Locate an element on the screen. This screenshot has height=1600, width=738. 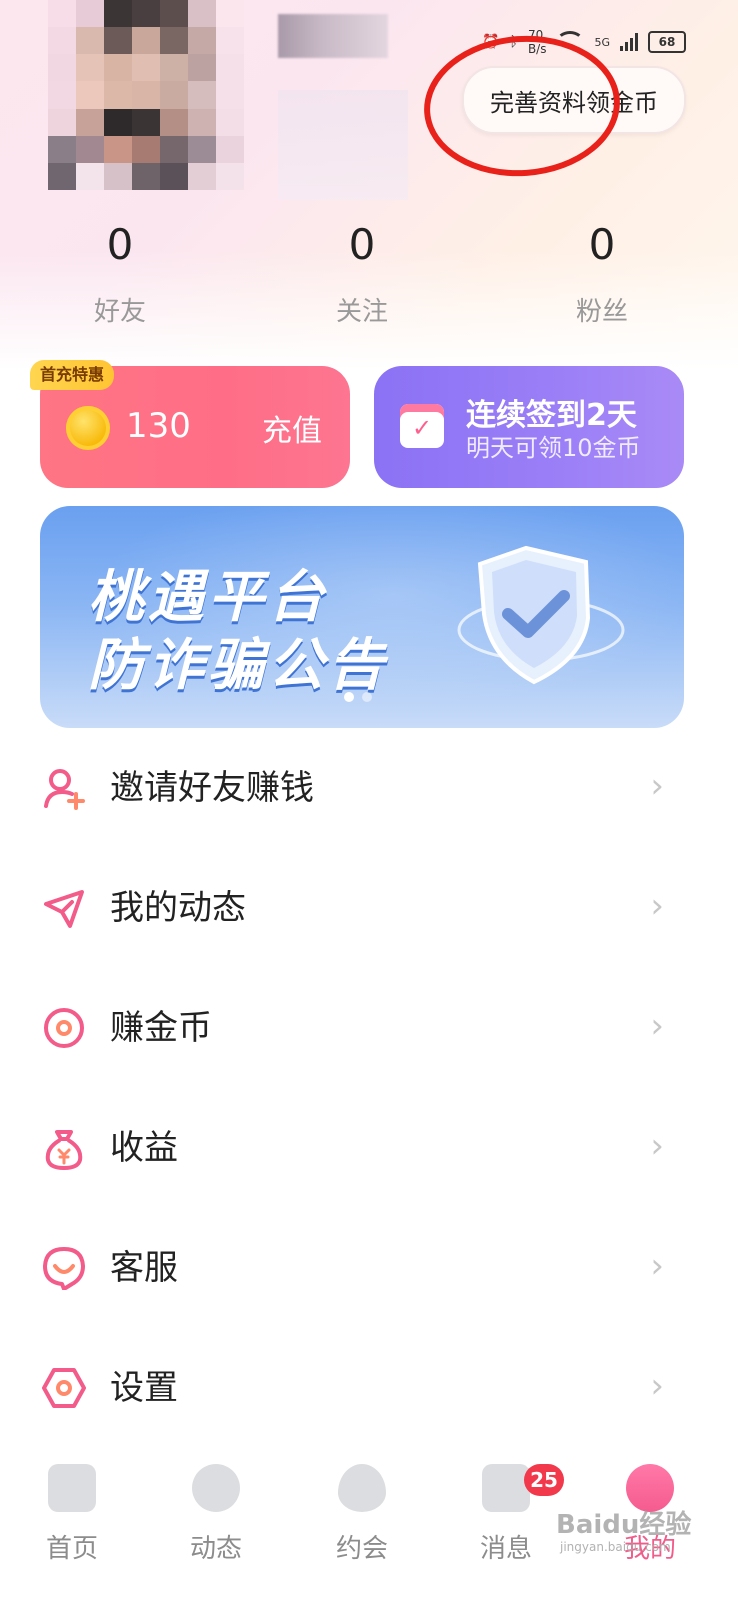
following-count: 0 is located at coordinates (362, 244).